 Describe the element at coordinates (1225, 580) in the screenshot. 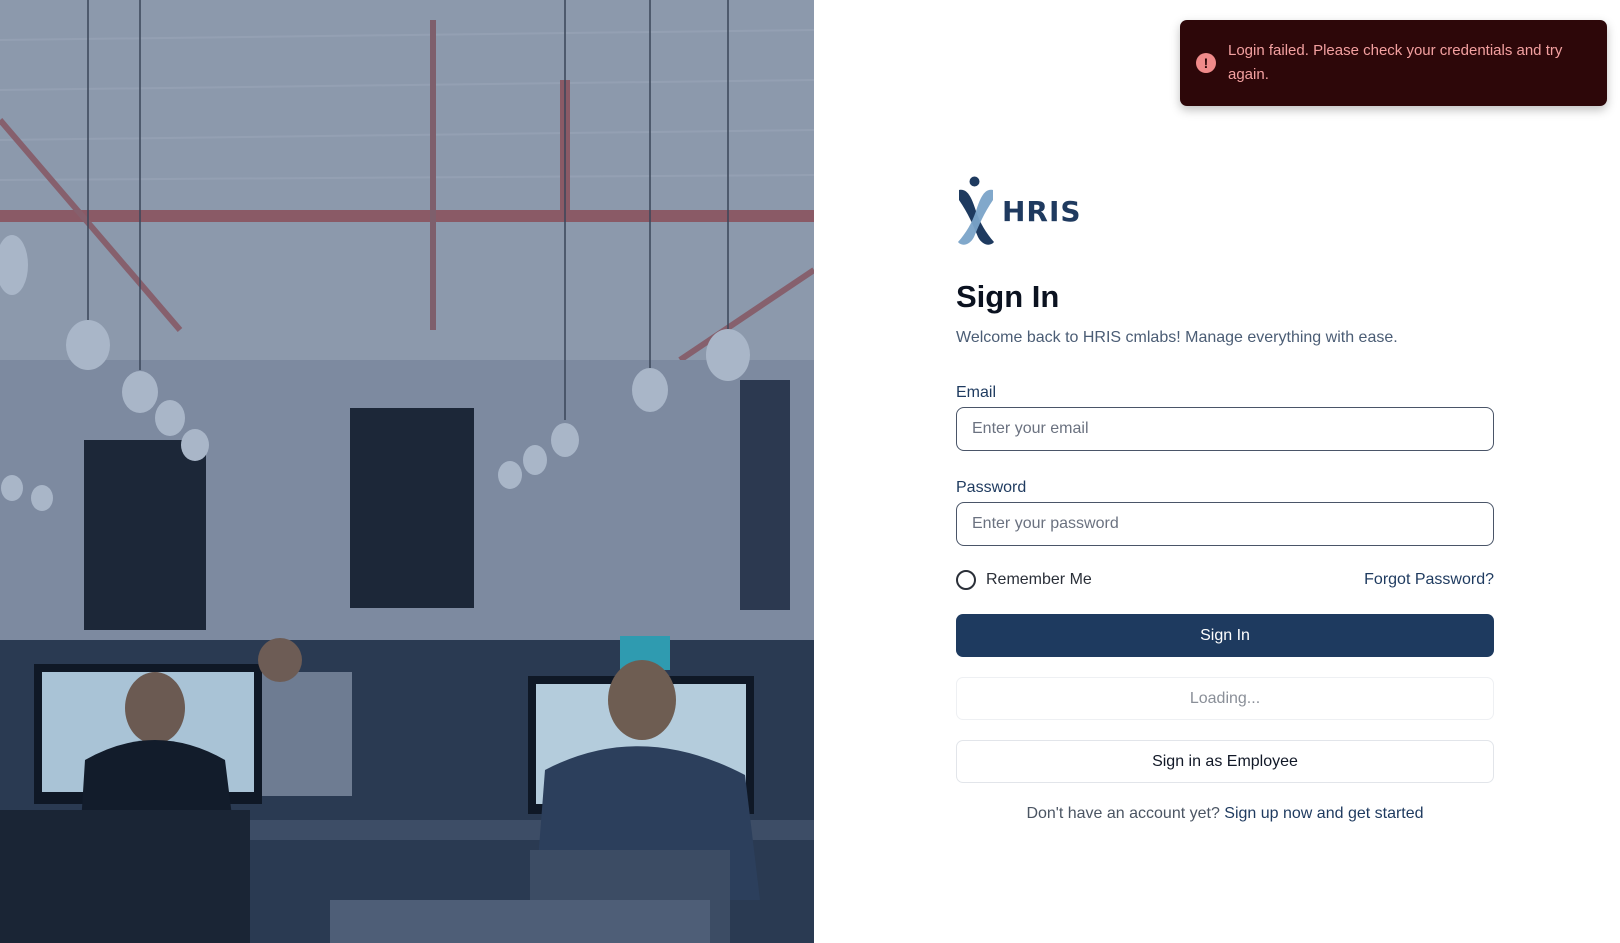

I see `options-row: Remember Me Forgot Password?` at that location.